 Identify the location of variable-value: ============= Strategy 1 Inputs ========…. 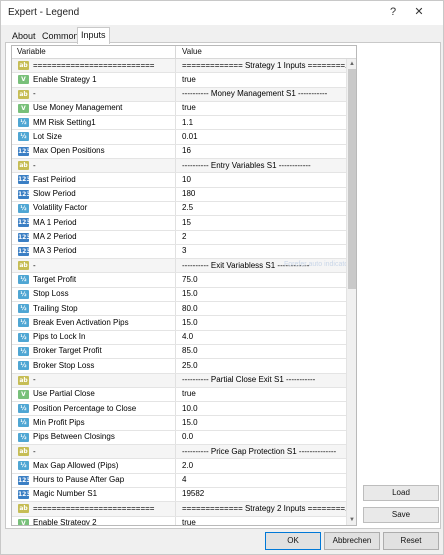
(267, 65).